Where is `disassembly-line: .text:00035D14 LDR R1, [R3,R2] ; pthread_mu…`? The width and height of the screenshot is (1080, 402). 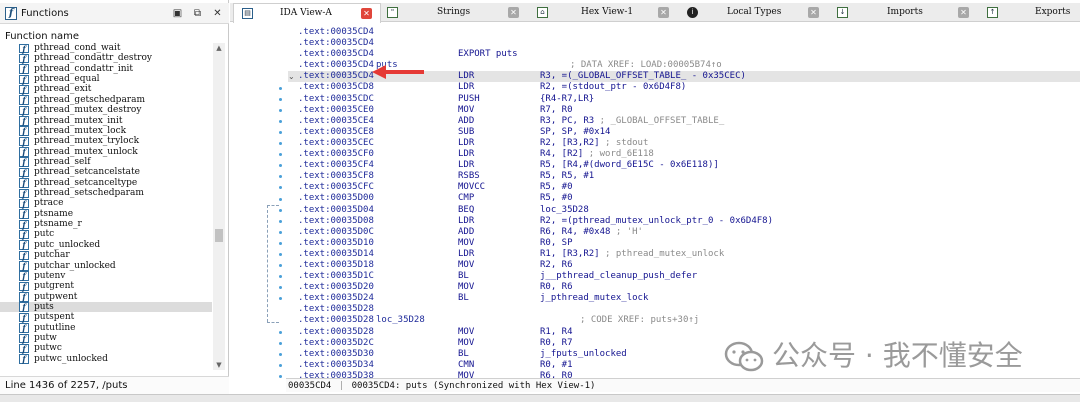 disassembly-line: .text:00035D14 LDR R1, [R3,R2] ; pthread_mu… is located at coordinates (684, 254).